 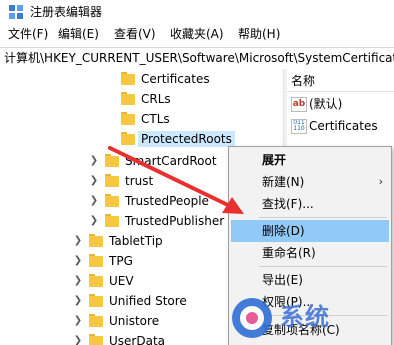 What do you see at coordinates (380, 181) in the screenshot?
I see `chevron-right-icon: ›` at bounding box center [380, 181].